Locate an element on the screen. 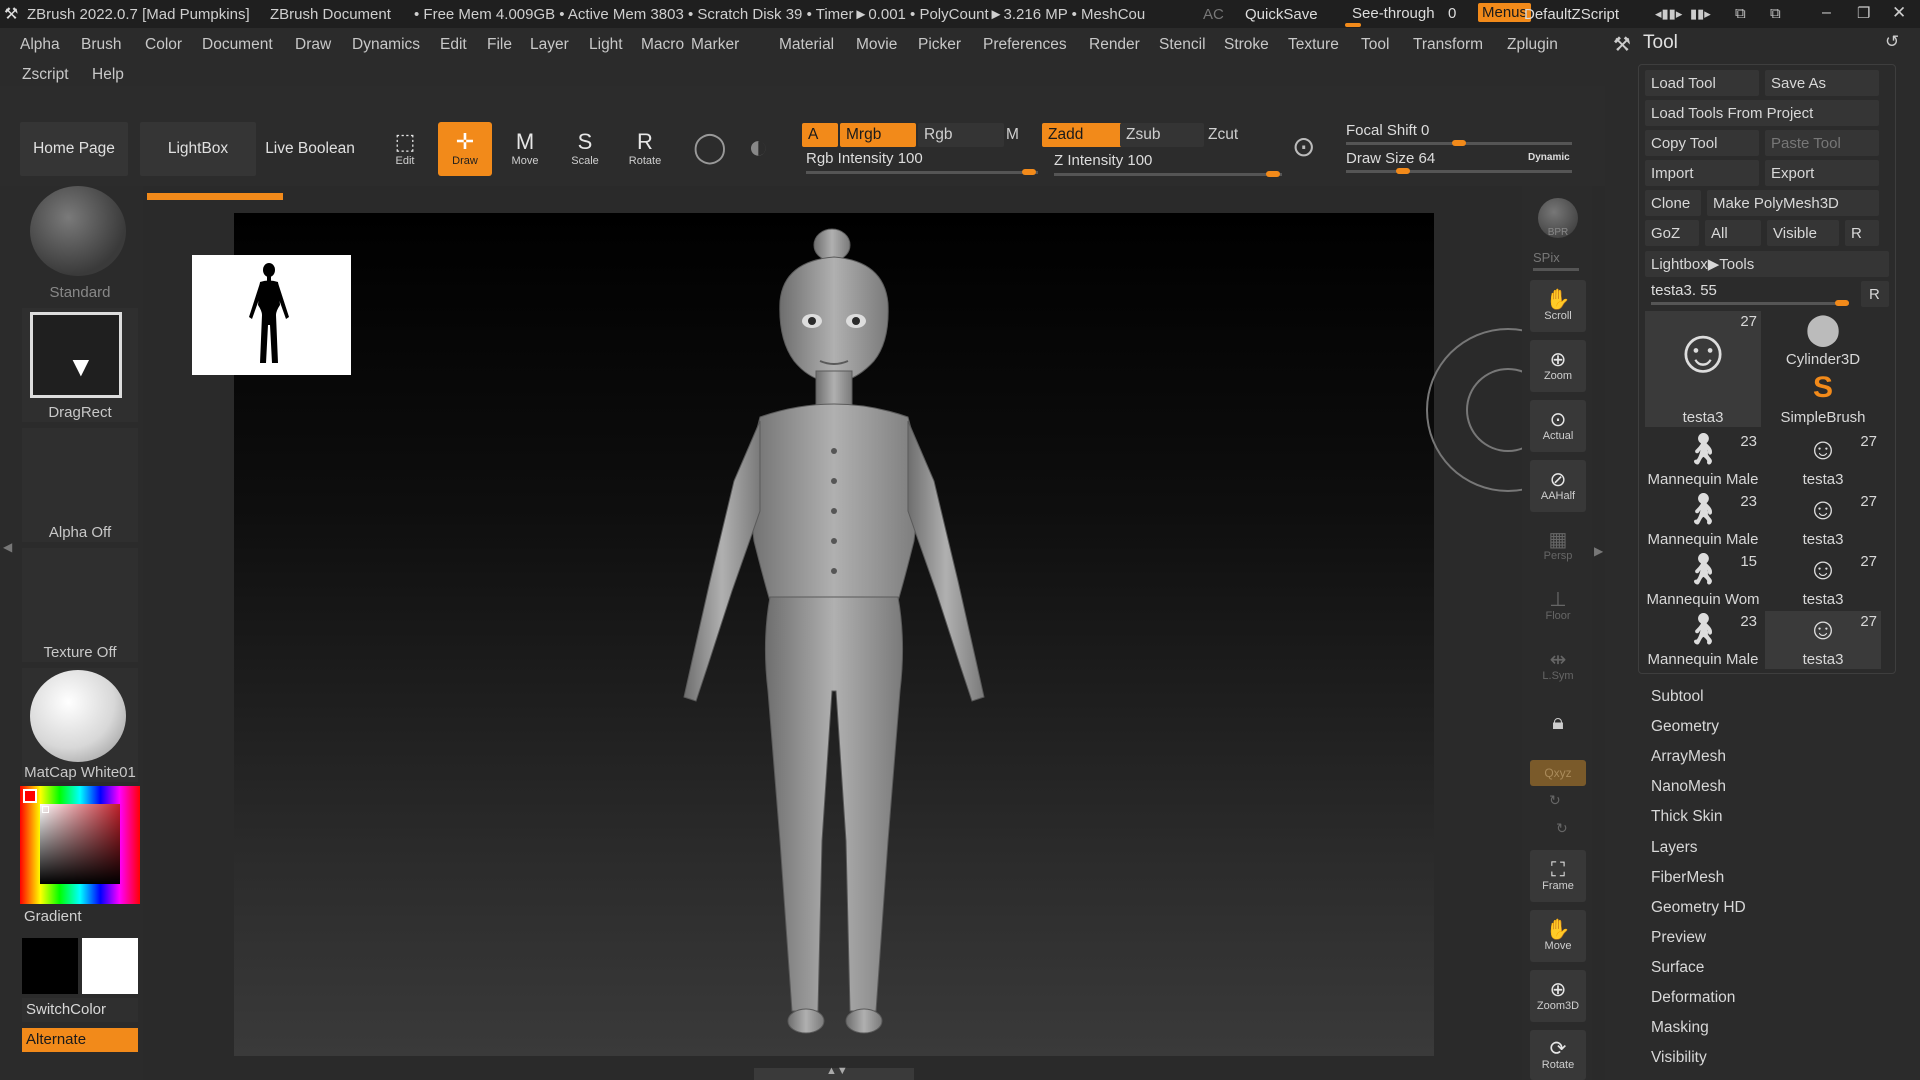 The width and height of the screenshot is (1920, 1080). menu-layer: Layer is located at coordinates (549, 45).